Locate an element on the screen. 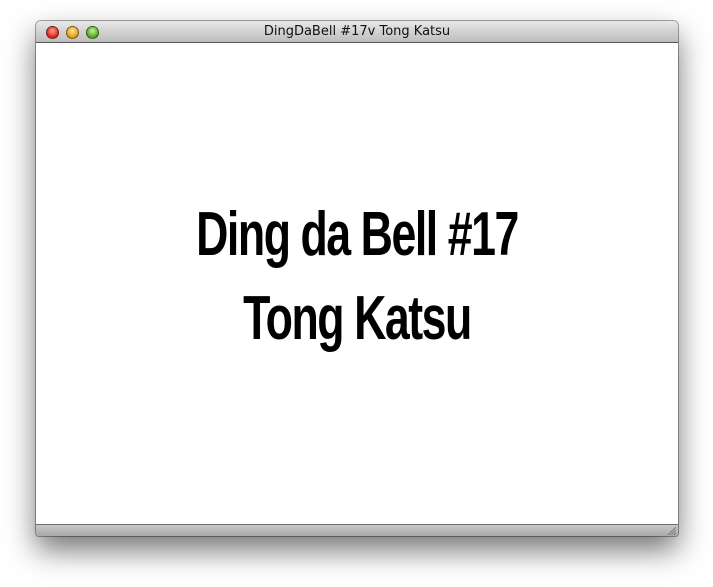  title-bar: DingDaBell #17v Tong Katsu is located at coordinates (357, 32).